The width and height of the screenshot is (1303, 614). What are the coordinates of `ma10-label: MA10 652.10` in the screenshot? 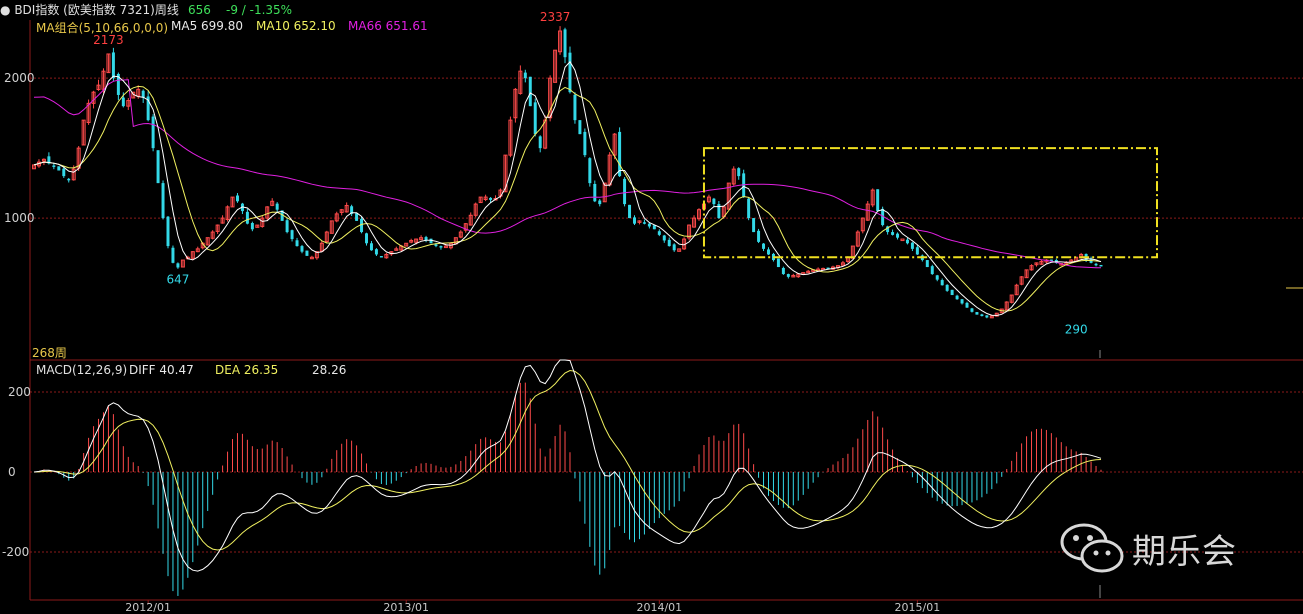 It's located at (296, 26).